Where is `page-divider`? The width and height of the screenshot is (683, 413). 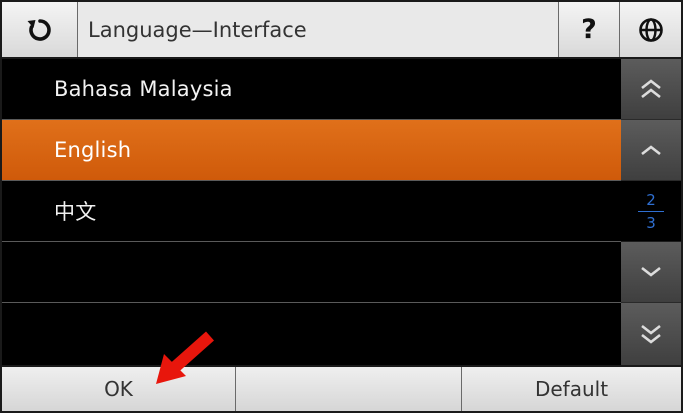
page-divider is located at coordinates (651, 211).